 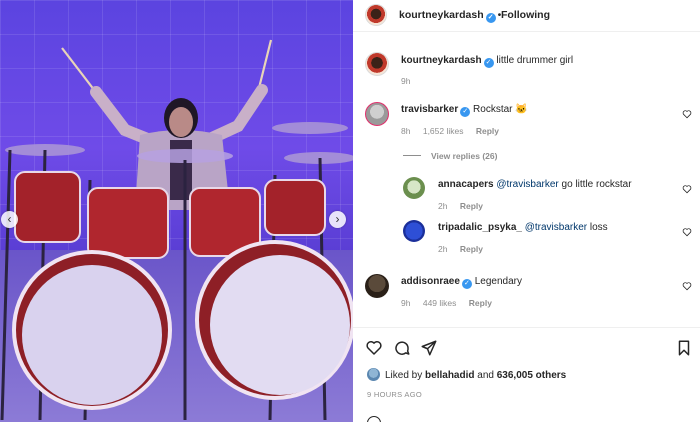 I want to click on following-button: Following, so click(x=525, y=15).